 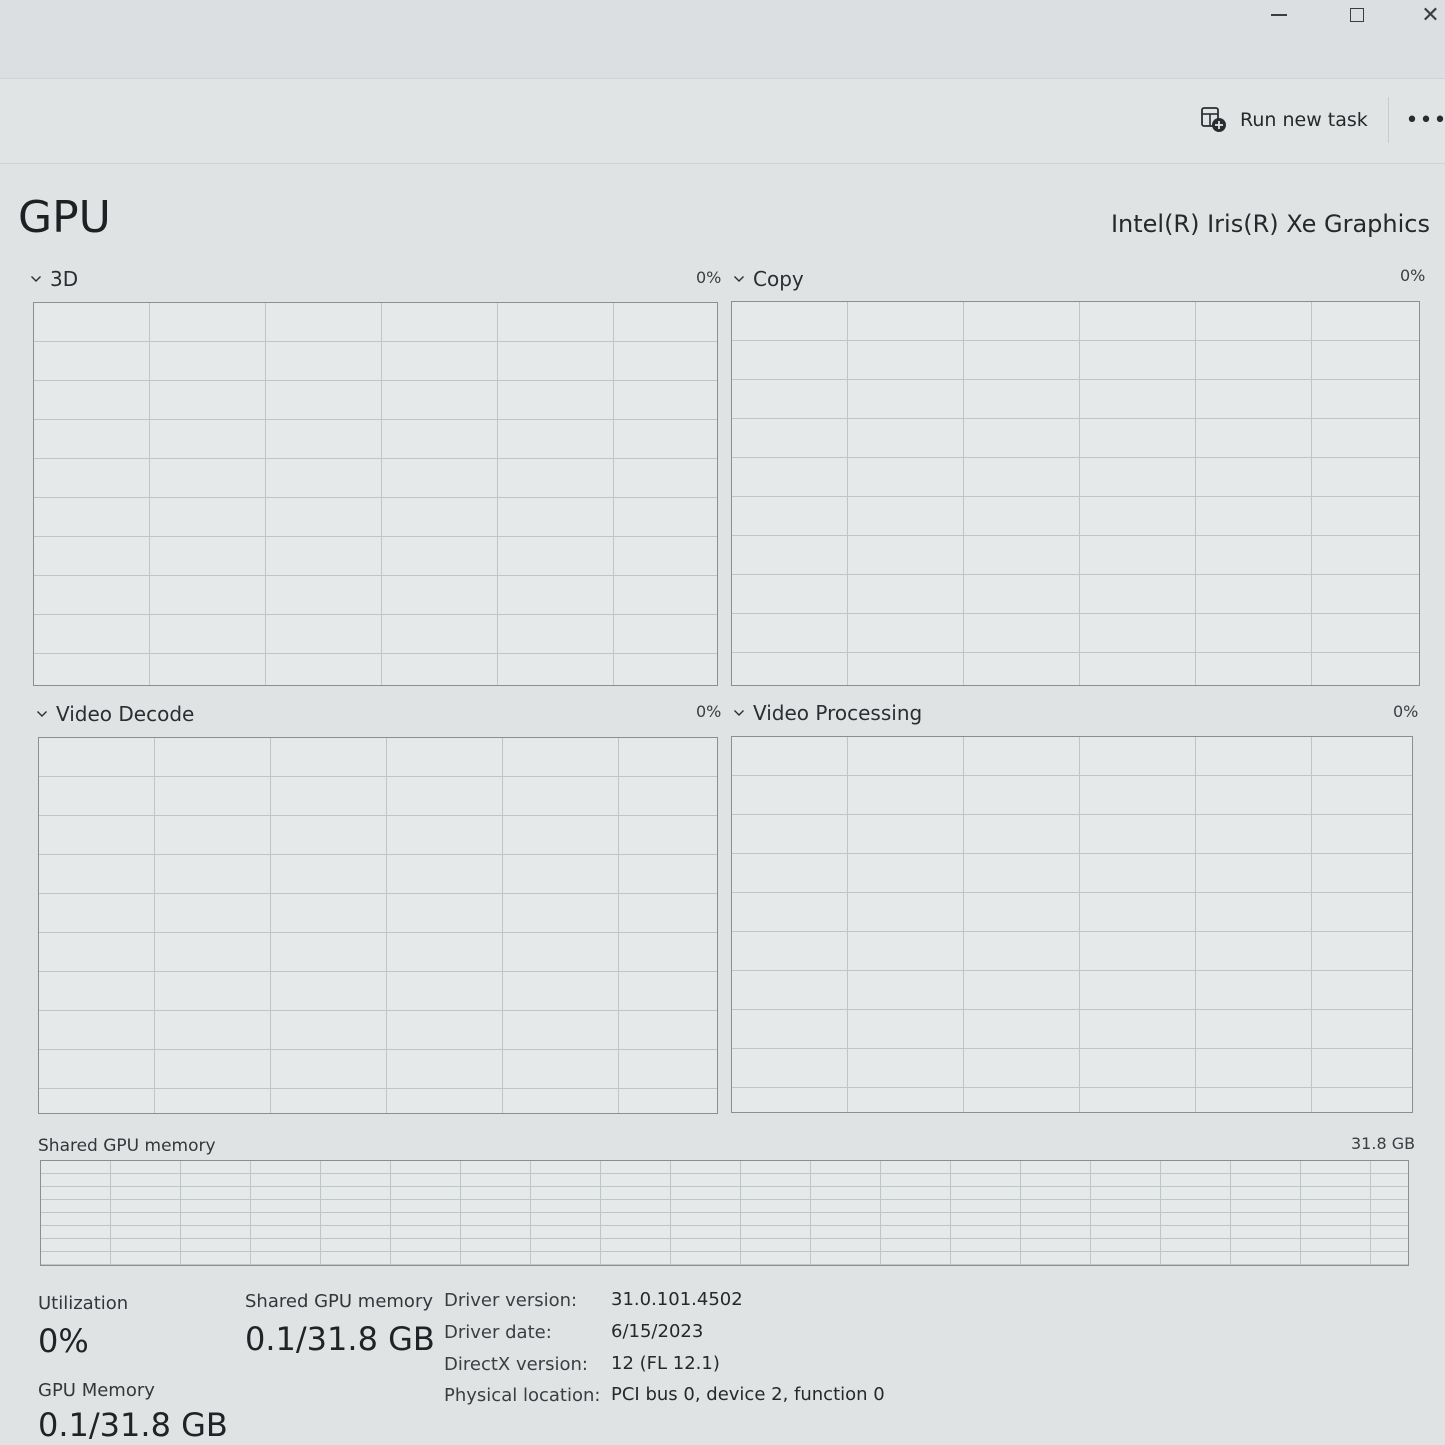 I want to click on directx-version-value: 12 (FL 12.1), so click(x=665, y=1363).